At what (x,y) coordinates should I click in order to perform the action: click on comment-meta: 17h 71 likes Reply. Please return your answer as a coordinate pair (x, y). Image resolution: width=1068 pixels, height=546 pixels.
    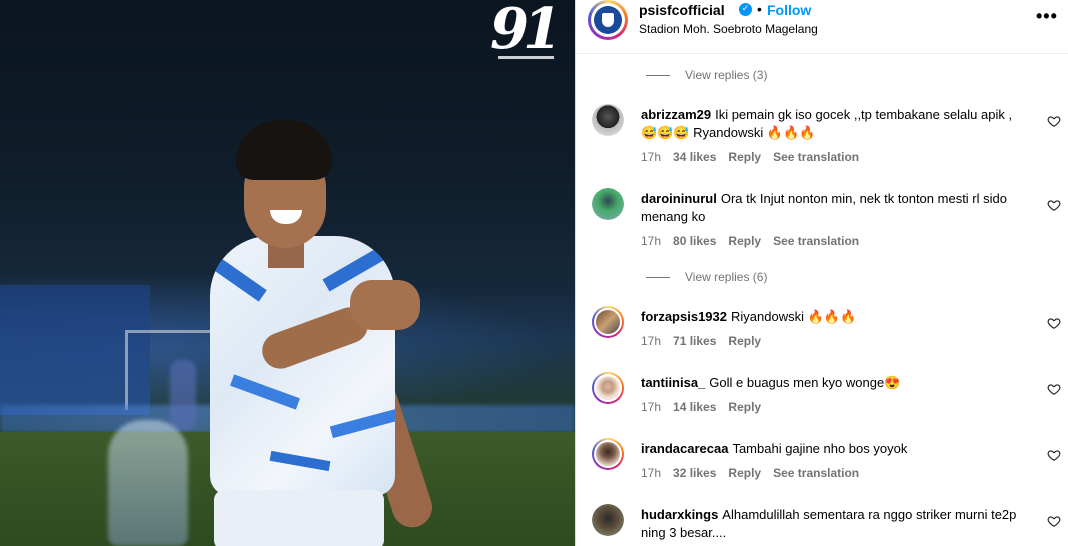
    Looking at the image, I should click on (707, 341).